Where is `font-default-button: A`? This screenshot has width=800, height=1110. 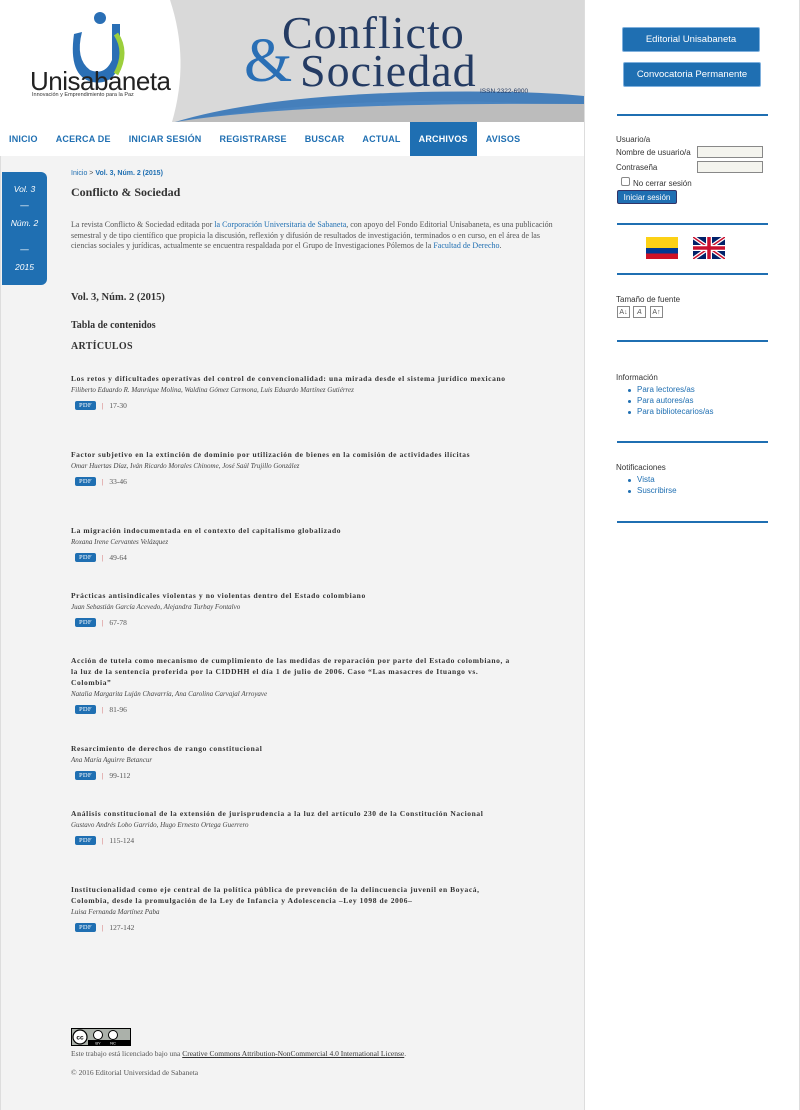 font-default-button: A is located at coordinates (639, 312).